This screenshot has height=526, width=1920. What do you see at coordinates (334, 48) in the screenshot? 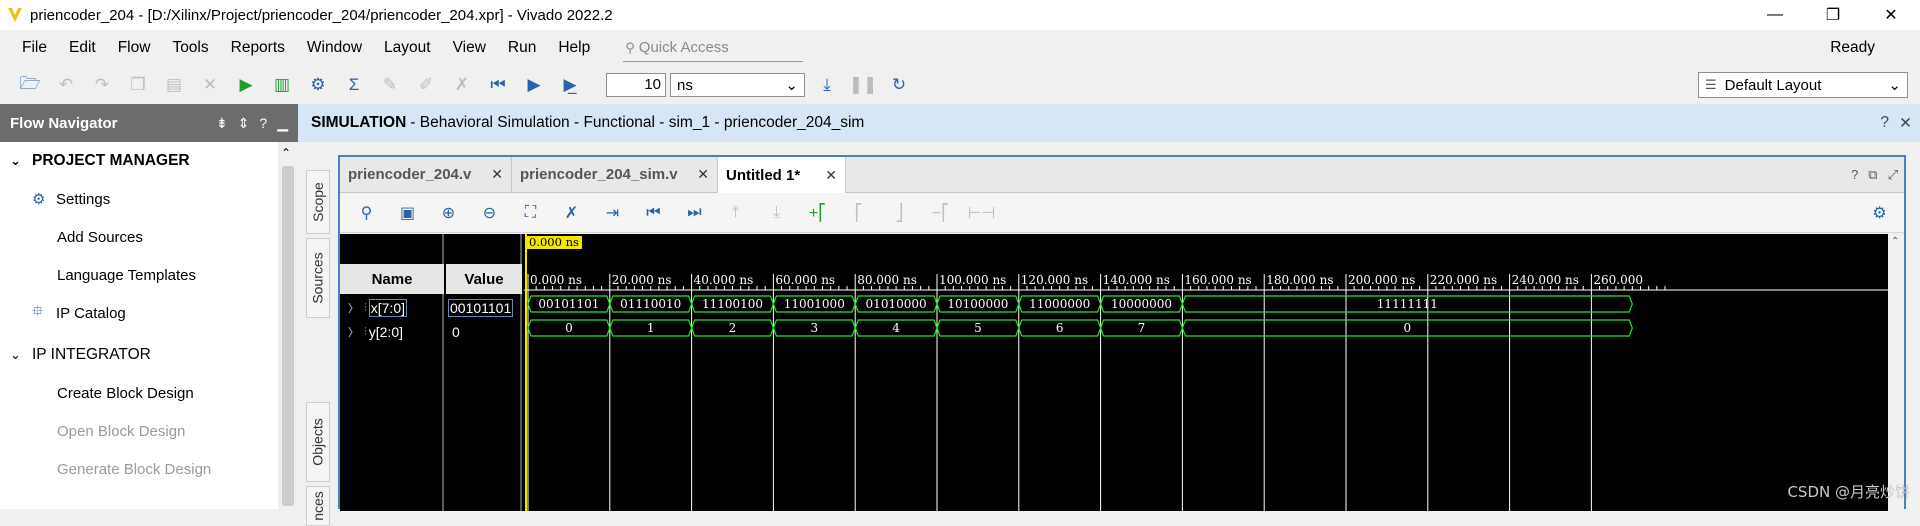
I see `menu-window: Window` at bounding box center [334, 48].